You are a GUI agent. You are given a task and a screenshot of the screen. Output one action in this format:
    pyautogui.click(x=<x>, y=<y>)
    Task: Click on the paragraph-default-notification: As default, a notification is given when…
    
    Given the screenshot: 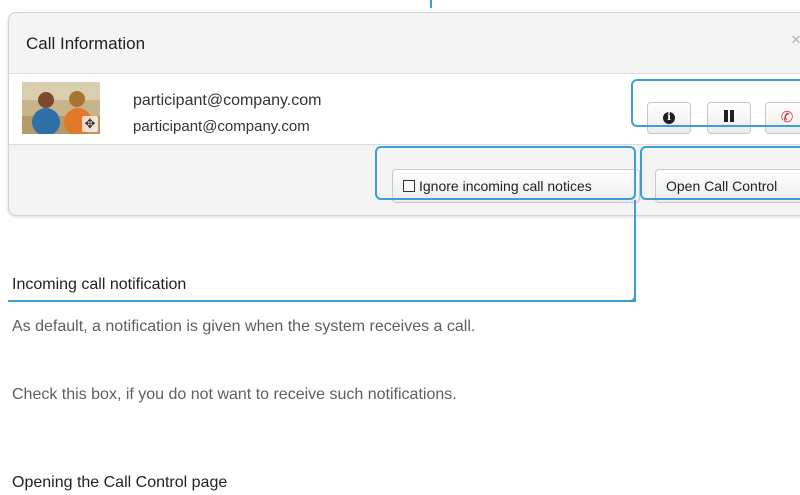 What is the action you would take?
    pyautogui.click(x=244, y=326)
    